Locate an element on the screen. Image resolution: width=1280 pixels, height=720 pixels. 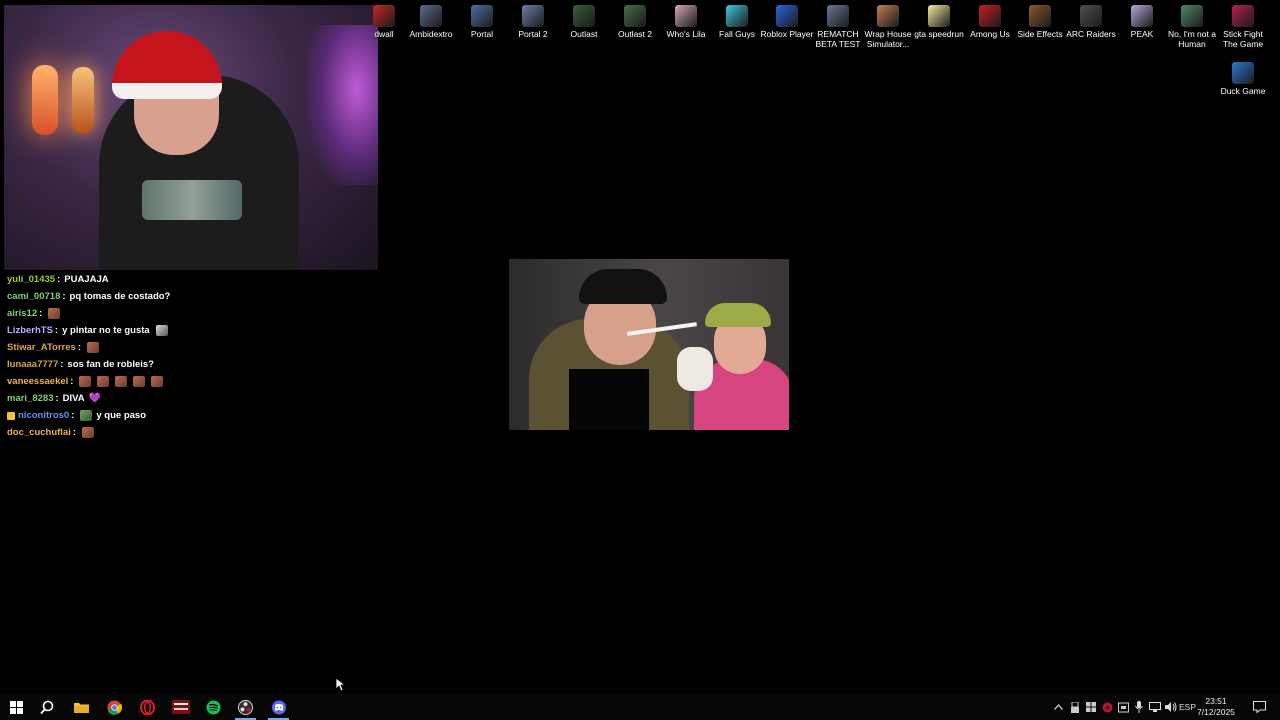
desktop-icon: Among Us is located at coordinates (990, 21).